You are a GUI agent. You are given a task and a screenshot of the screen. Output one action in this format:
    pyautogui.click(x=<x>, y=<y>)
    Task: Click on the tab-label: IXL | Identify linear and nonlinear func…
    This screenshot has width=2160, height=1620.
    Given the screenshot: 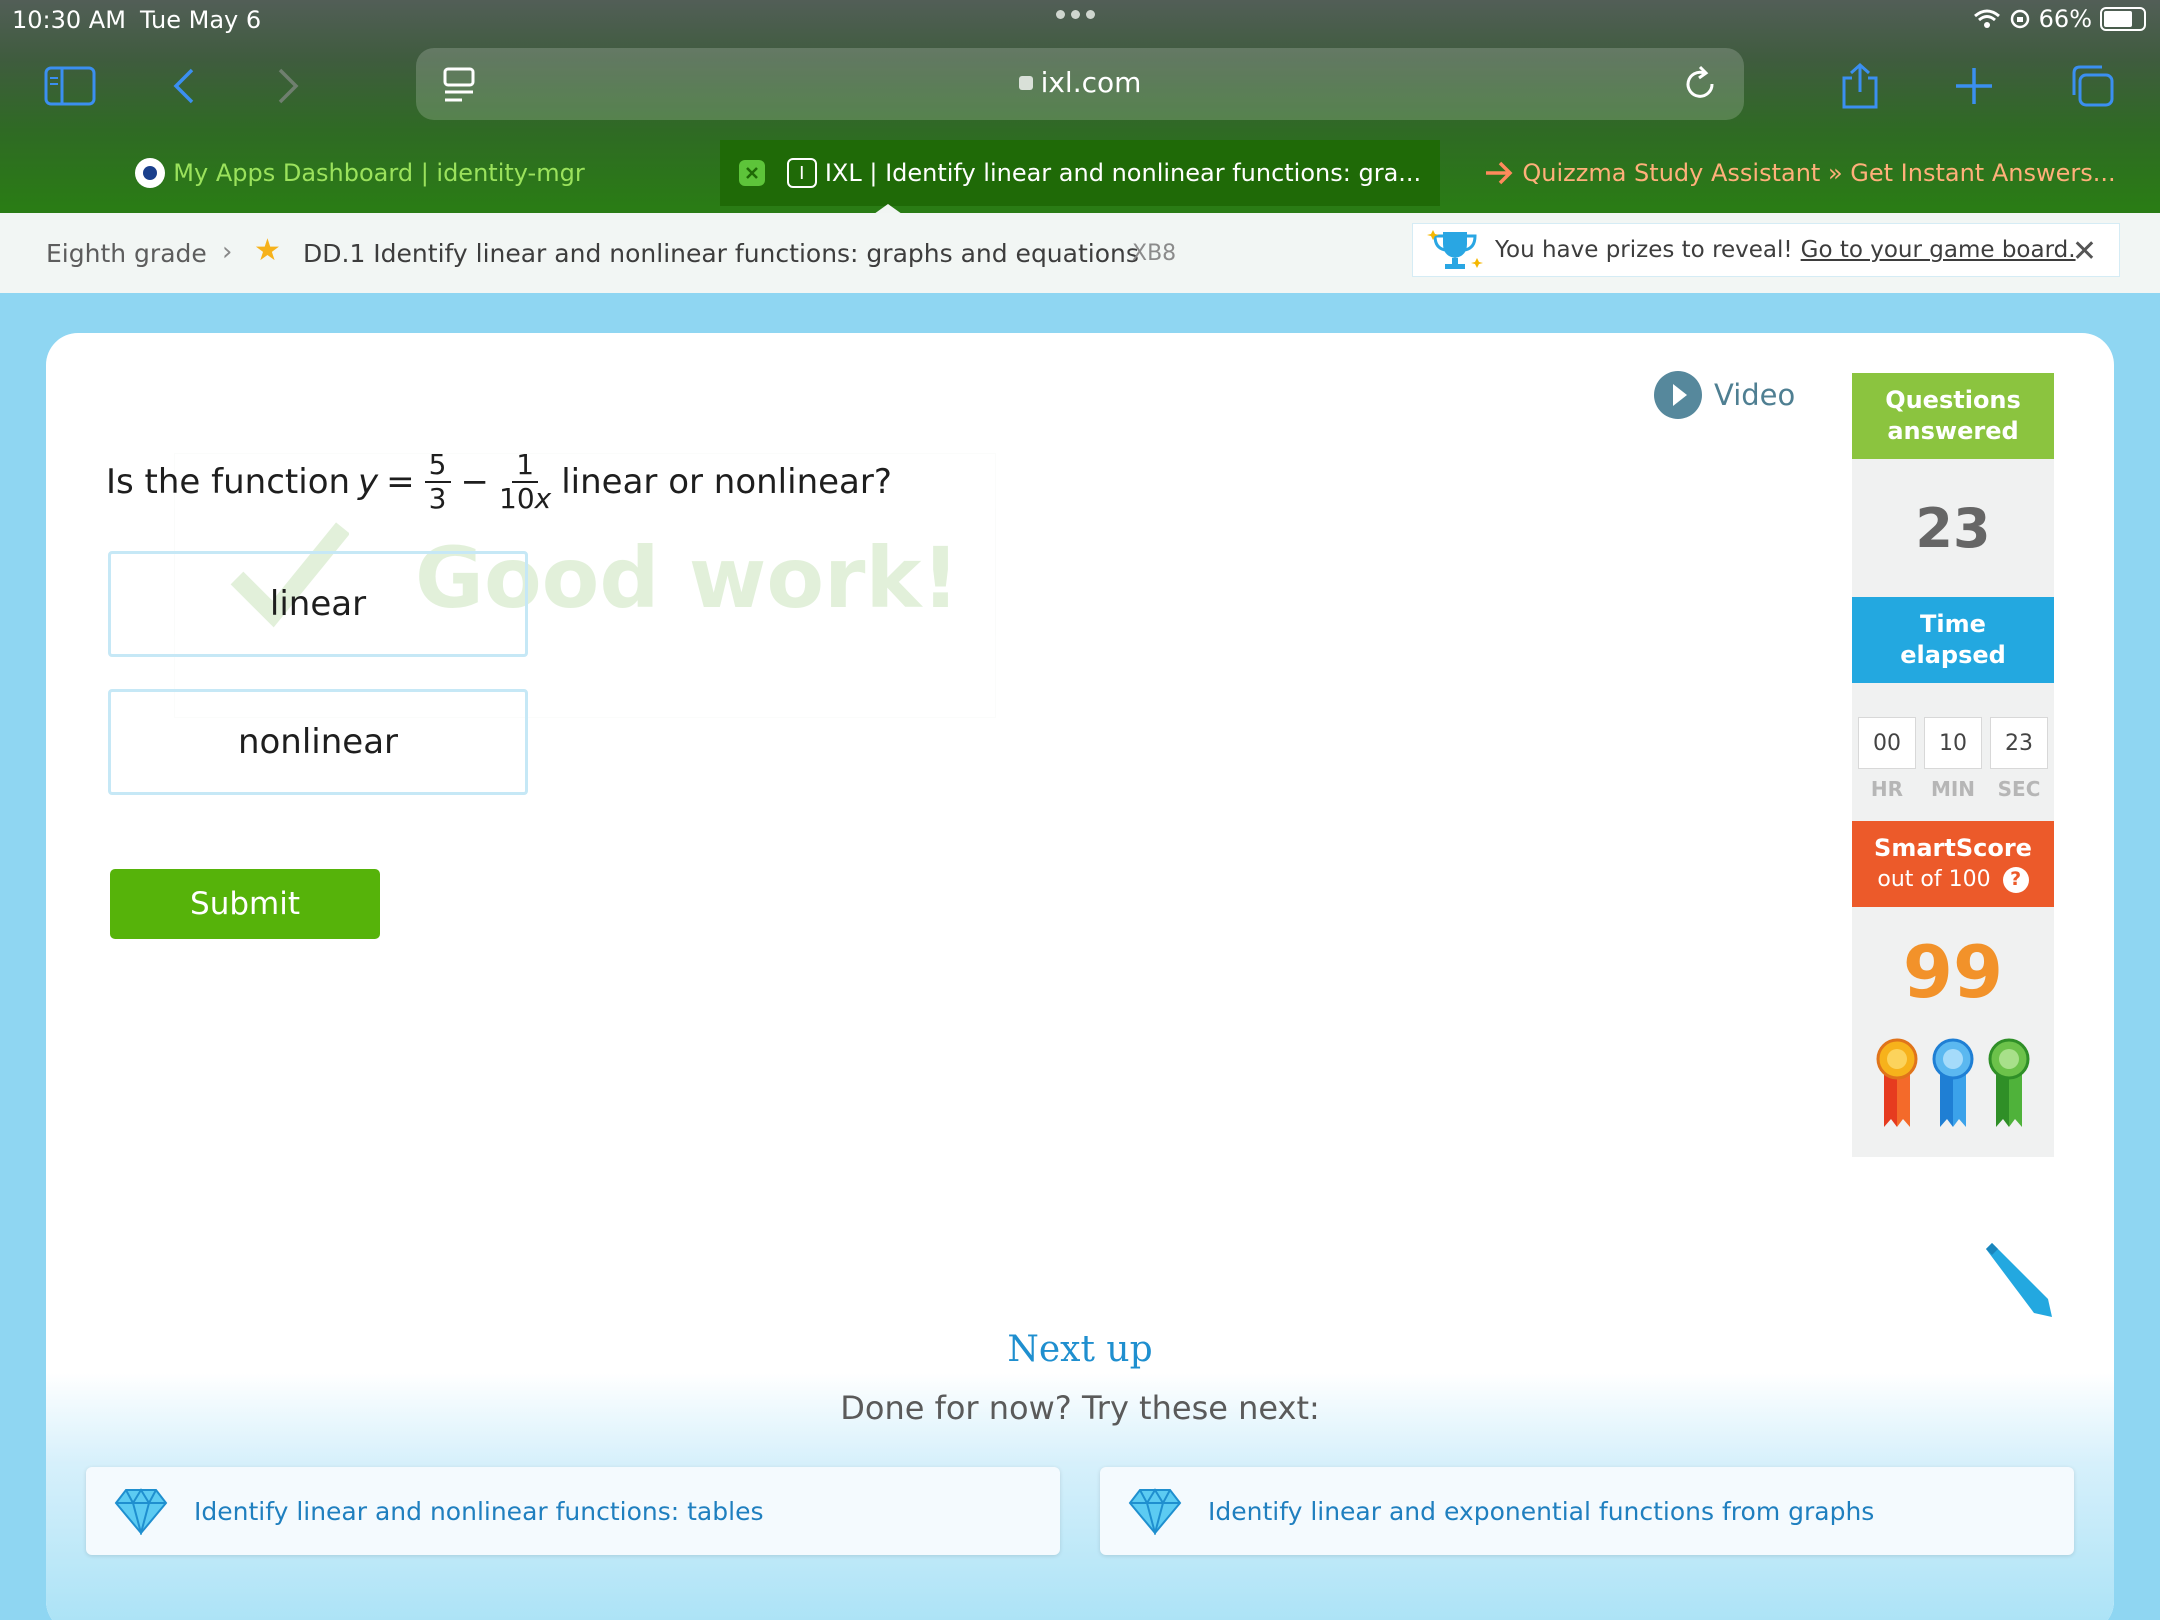 What is the action you would take?
    pyautogui.click(x=1123, y=173)
    